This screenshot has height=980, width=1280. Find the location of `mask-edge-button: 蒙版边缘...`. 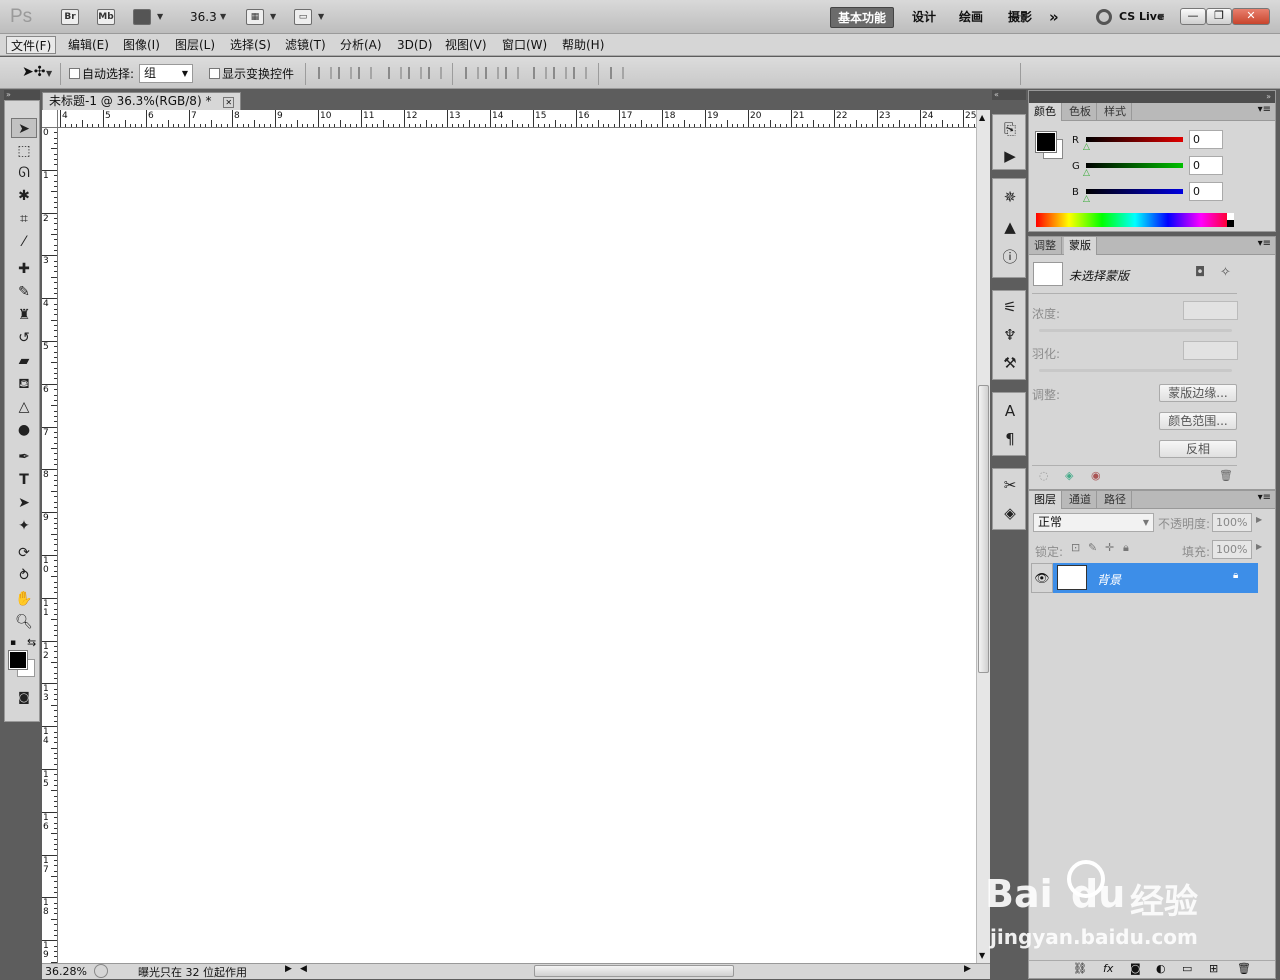

mask-edge-button: 蒙版边缘... is located at coordinates (1198, 393).